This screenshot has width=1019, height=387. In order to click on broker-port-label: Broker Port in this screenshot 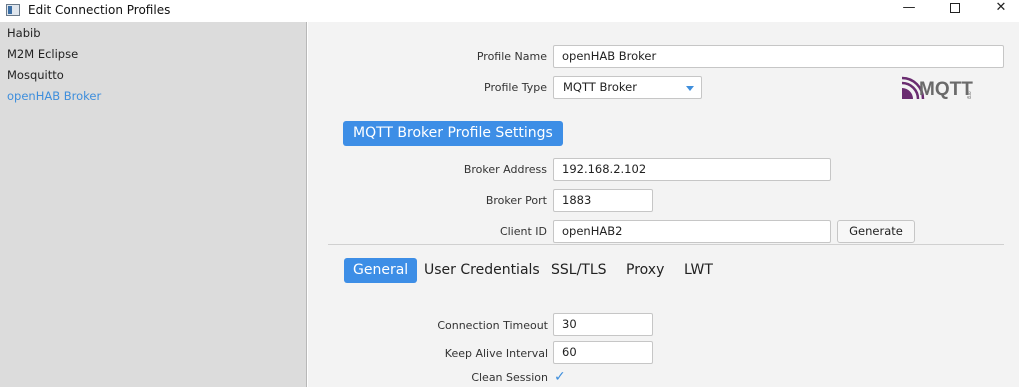, I will do `click(516, 200)`.